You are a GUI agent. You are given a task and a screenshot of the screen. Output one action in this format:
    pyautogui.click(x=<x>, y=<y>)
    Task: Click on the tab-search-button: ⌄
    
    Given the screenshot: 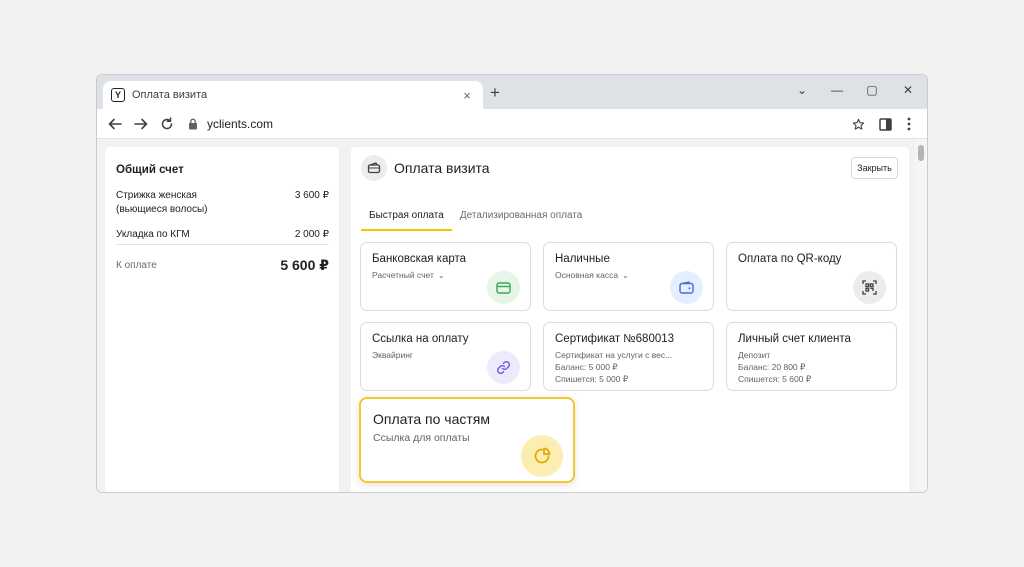 What is the action you would take?
    pyautogui.click(x=802, y=90)
    